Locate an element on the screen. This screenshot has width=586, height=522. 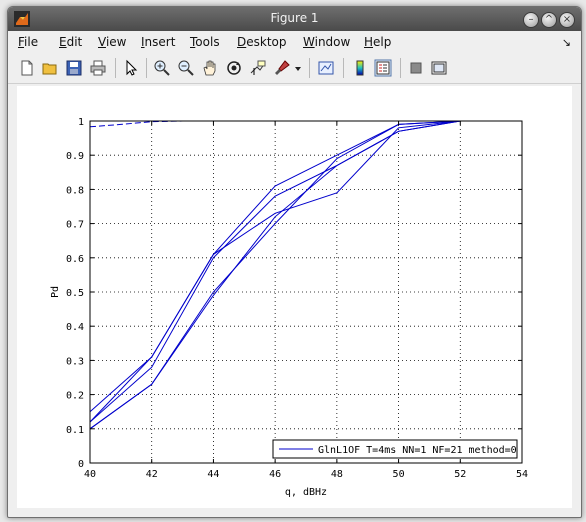
y-tick-label: 0.5 is located at coordinates (75, 293).